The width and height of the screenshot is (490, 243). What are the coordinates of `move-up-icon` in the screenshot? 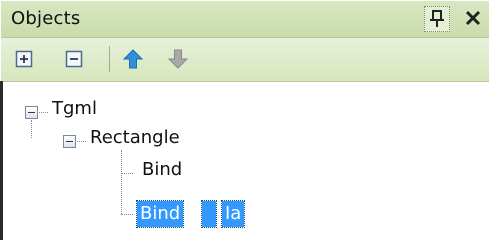 It's located at (133, 59).